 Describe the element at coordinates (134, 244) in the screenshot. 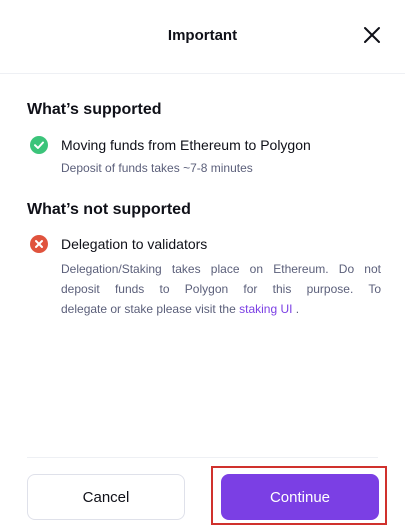

I see `not-supported-item-label: Delegation to validators` at that location.